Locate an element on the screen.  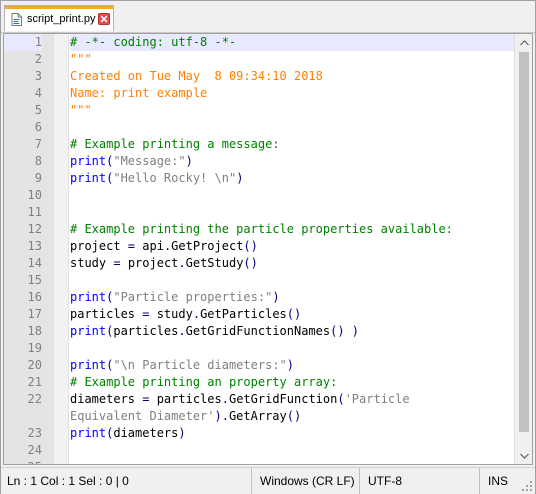
code-token: ). is located at coordinates (221, 416).